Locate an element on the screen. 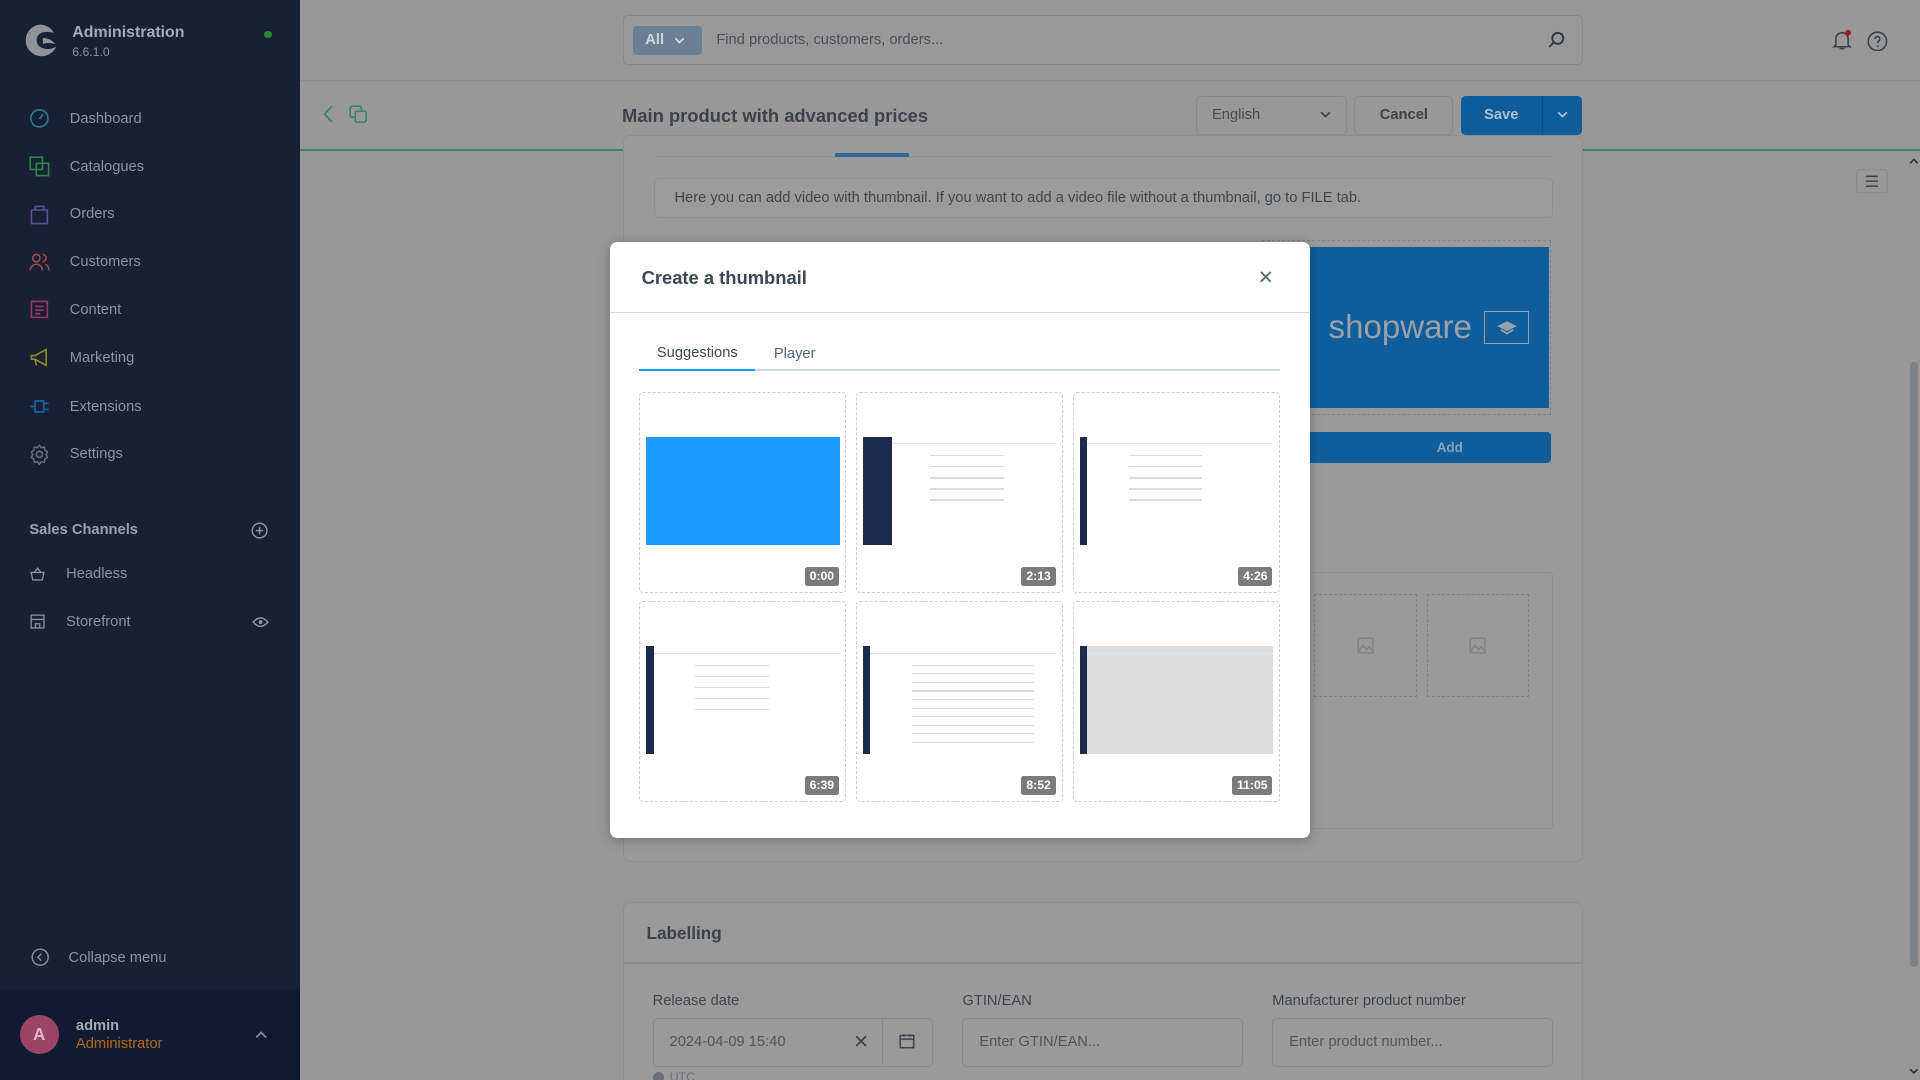 The width and height of the screenshot is (1920, 1080). scrollbar is located at coordinates (1914, 618).